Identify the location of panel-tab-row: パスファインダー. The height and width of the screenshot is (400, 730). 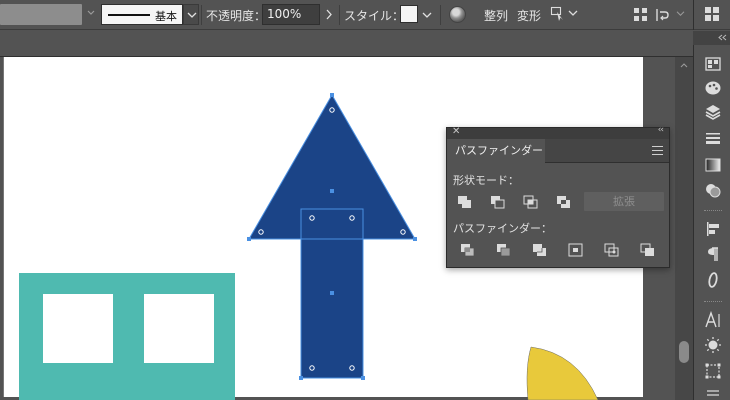
(558, 151).